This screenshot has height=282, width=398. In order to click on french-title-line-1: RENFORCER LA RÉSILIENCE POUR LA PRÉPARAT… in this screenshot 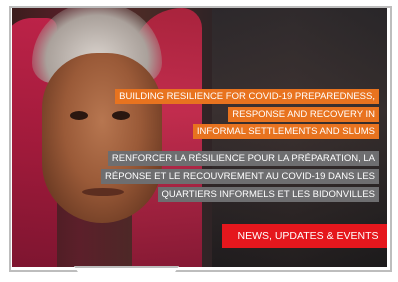, I will do `click(243, 158)`.